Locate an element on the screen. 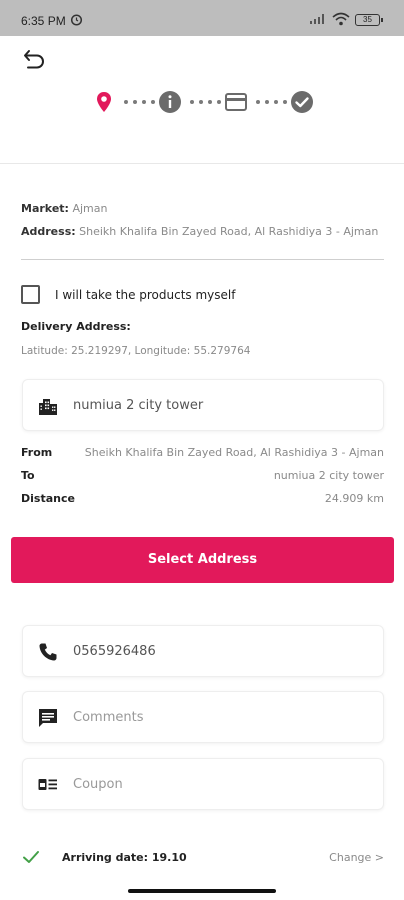  take-myself-label: I will take the products myself is located at coordinates (145, 295).